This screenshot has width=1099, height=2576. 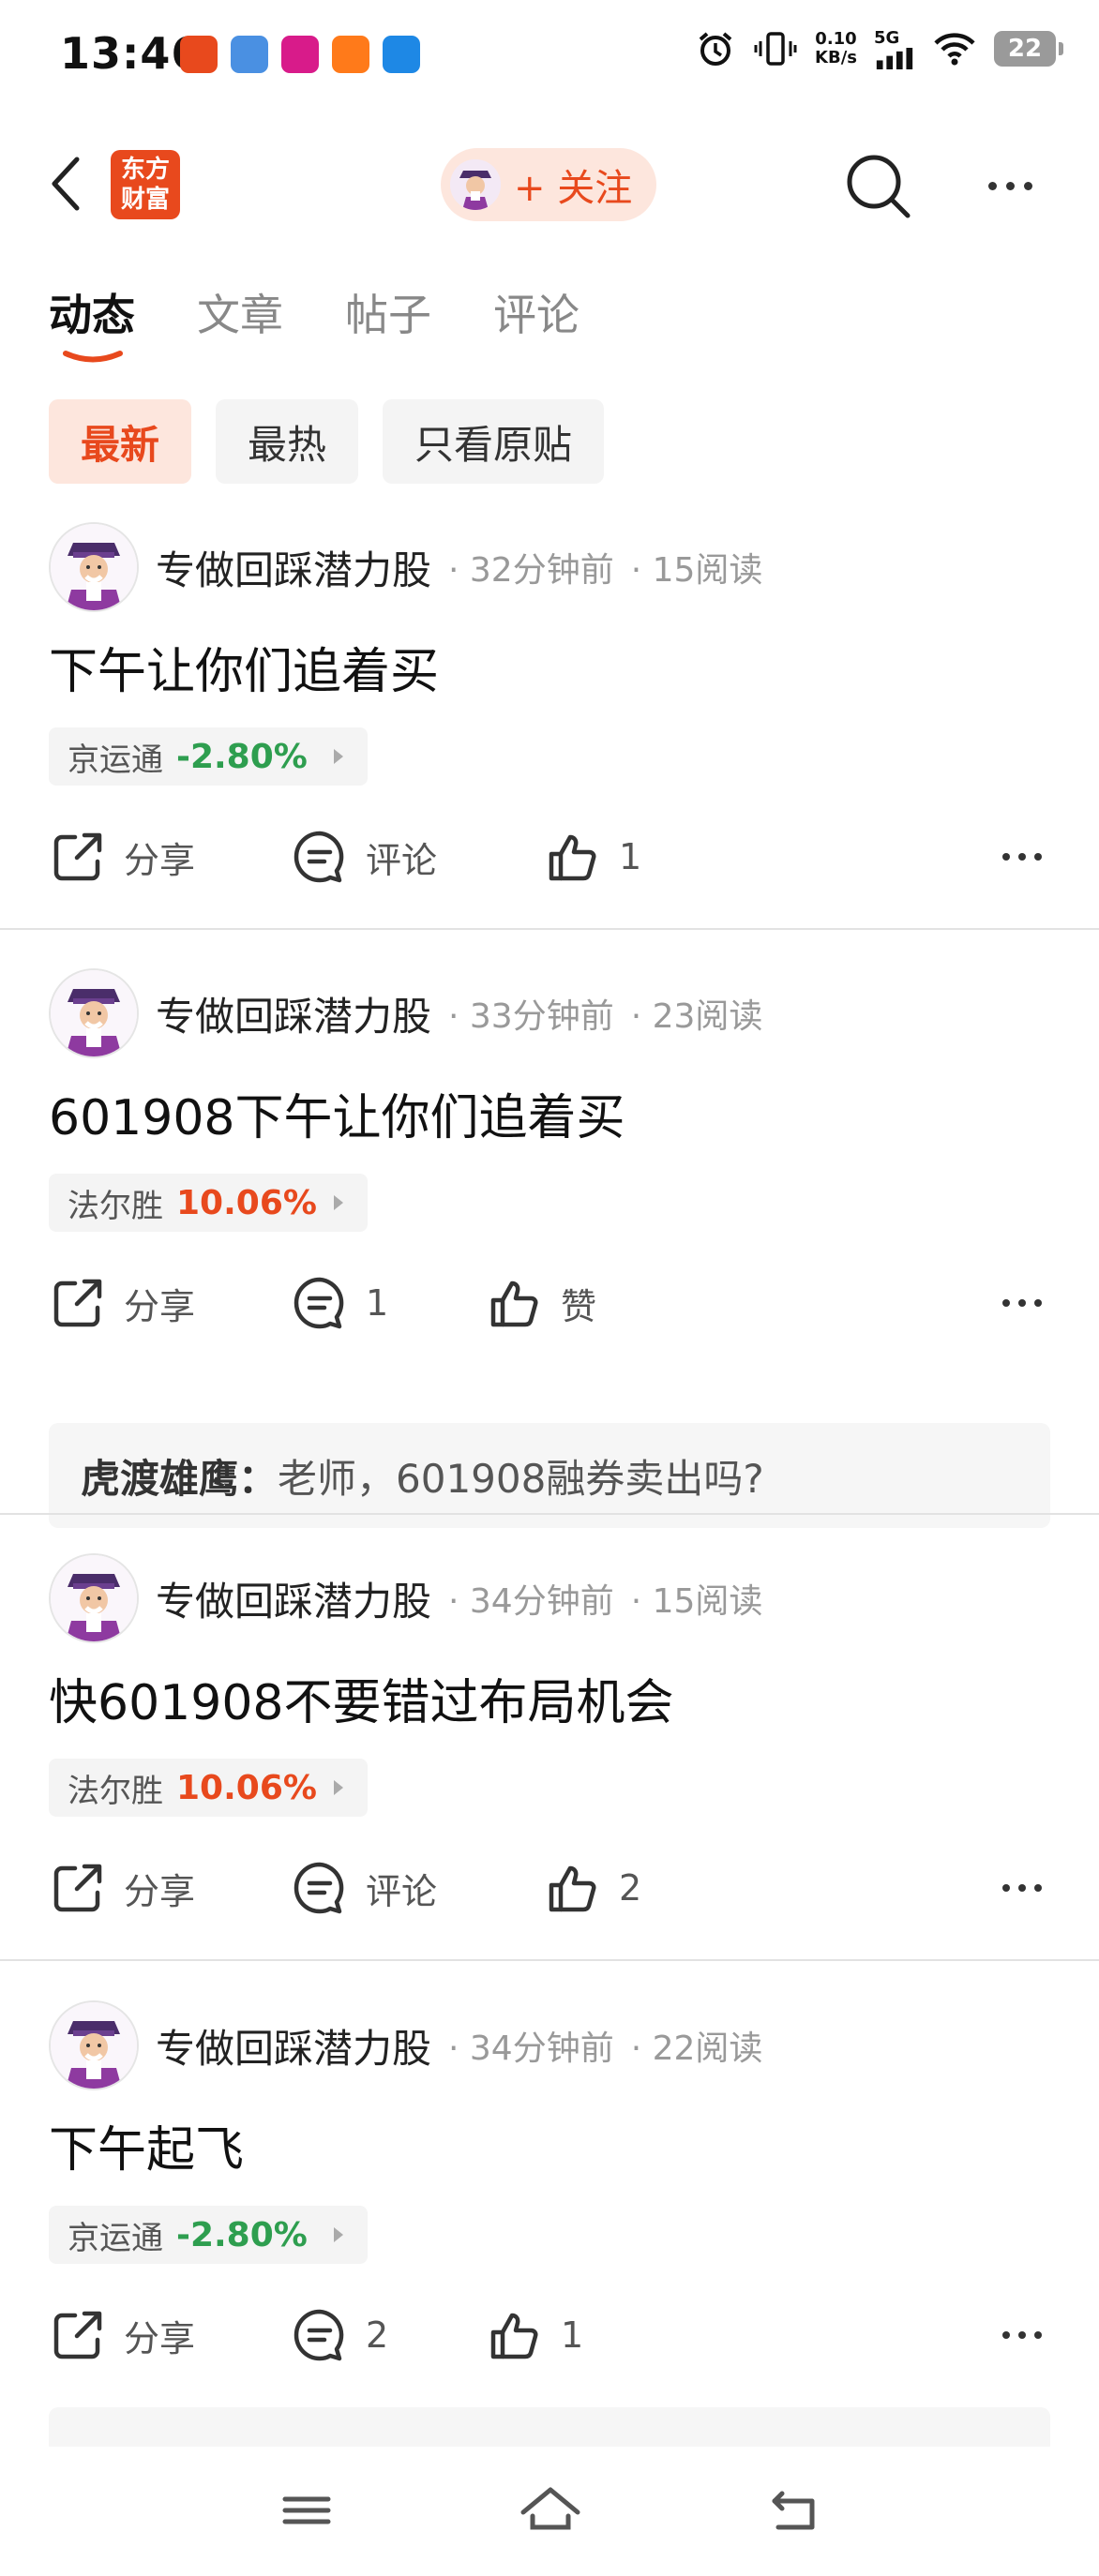 What do you see at coordinates (180, 1479) in the screenshot?
I see `reply-author: 虎渡雄鹰：` at bounding box center [180, 1479].